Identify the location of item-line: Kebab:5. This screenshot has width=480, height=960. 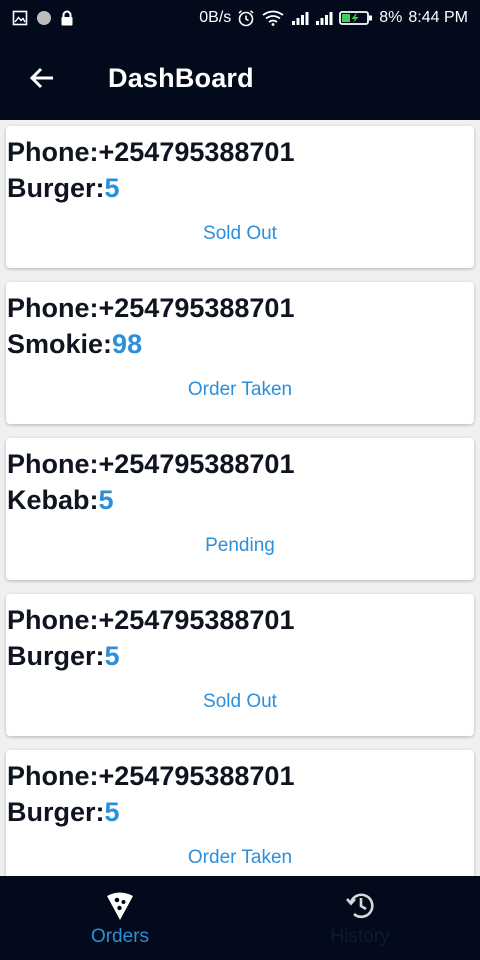
(60, 500).